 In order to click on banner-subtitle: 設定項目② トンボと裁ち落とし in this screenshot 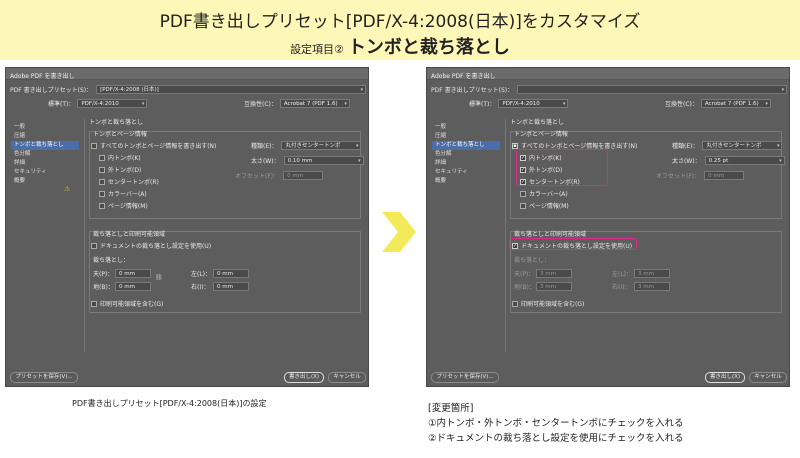, I will do `click(400, 46)`.